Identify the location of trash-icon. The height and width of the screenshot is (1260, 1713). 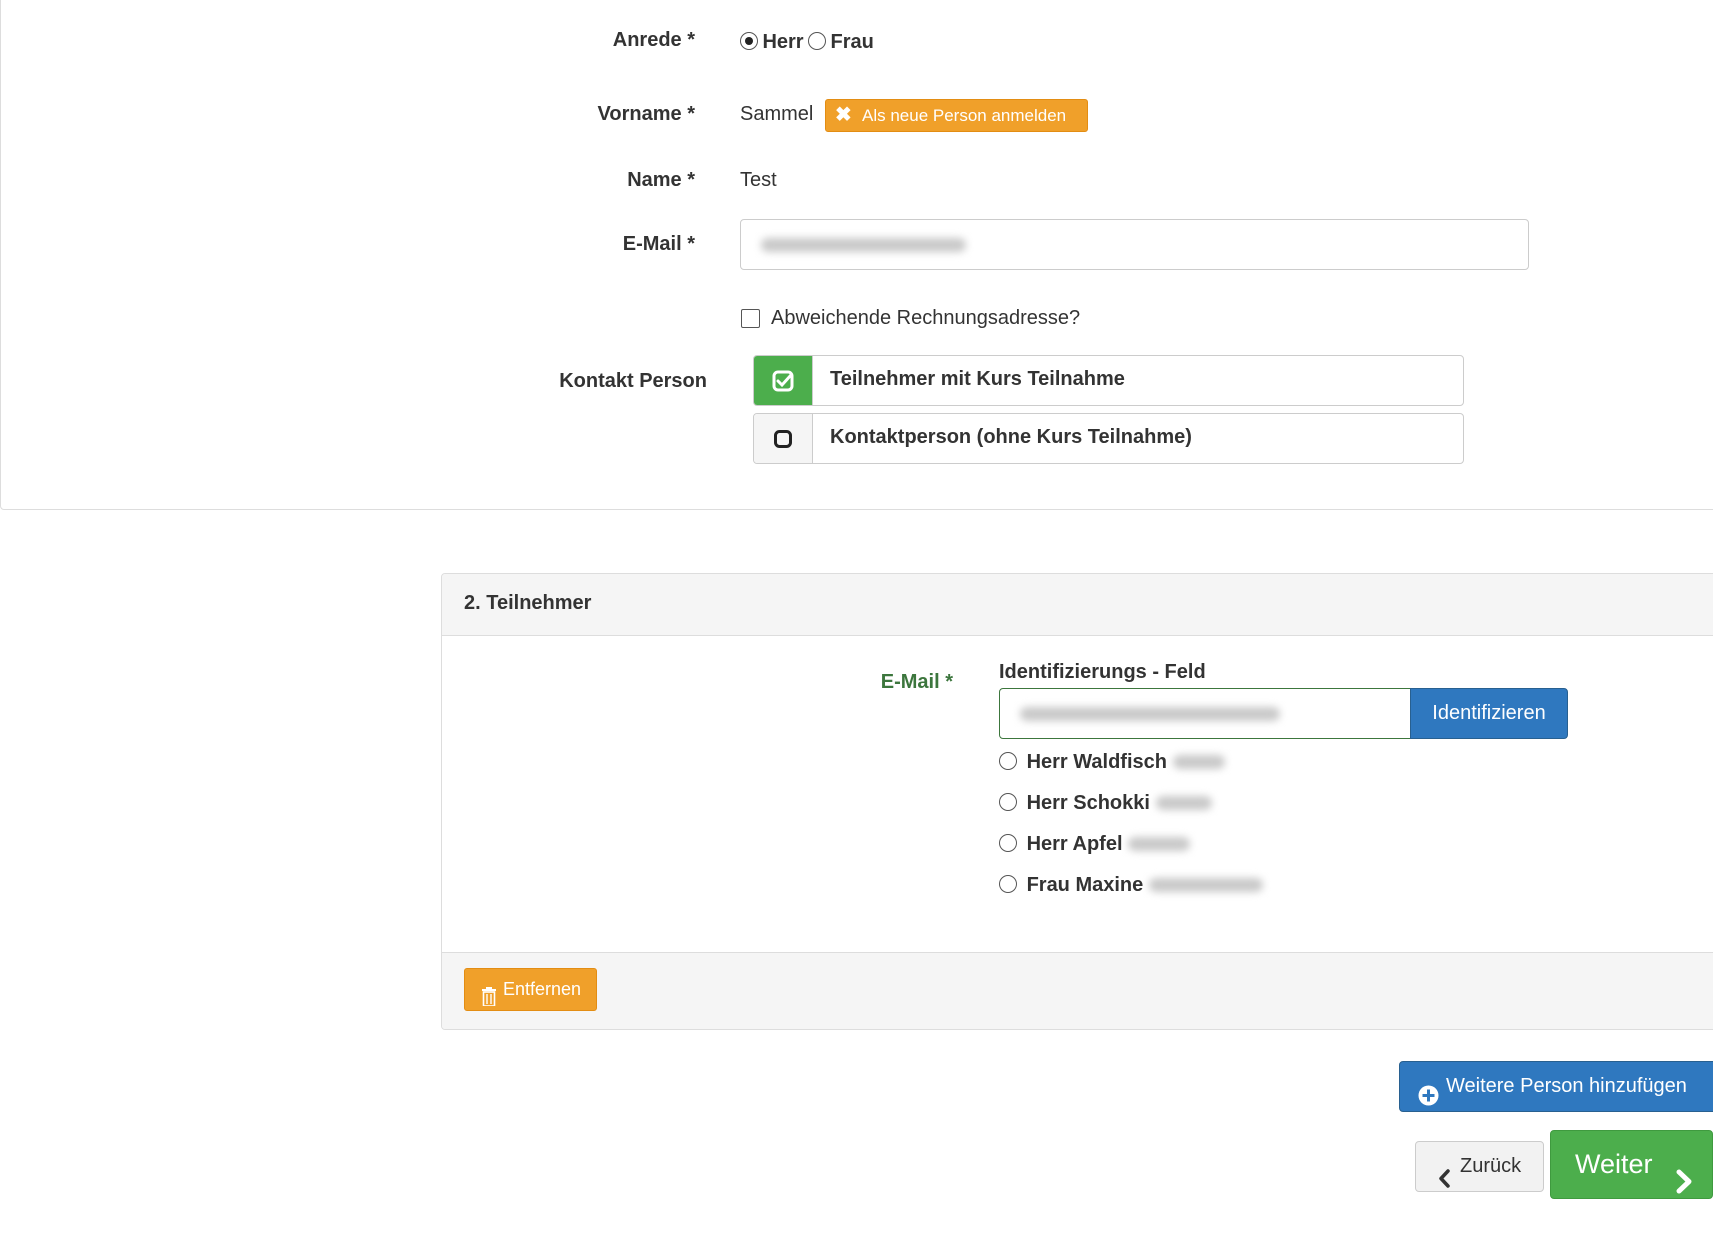
(489, 1000).